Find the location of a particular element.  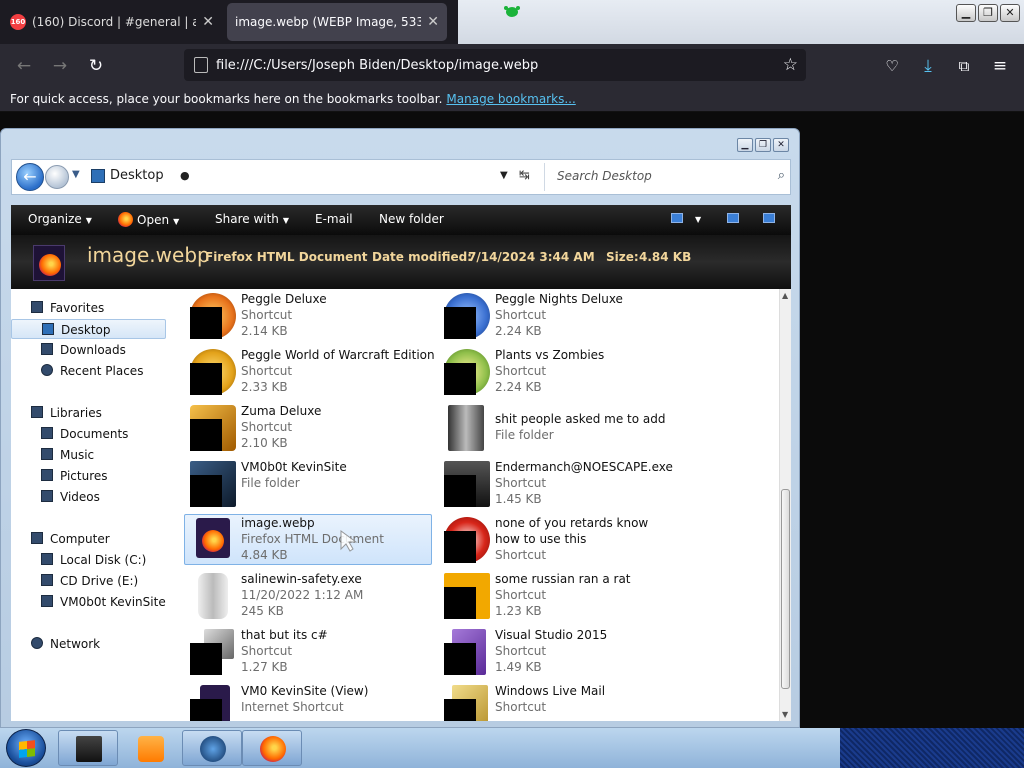

nav-pictures: Pictures is located at coordinates (74, 476).